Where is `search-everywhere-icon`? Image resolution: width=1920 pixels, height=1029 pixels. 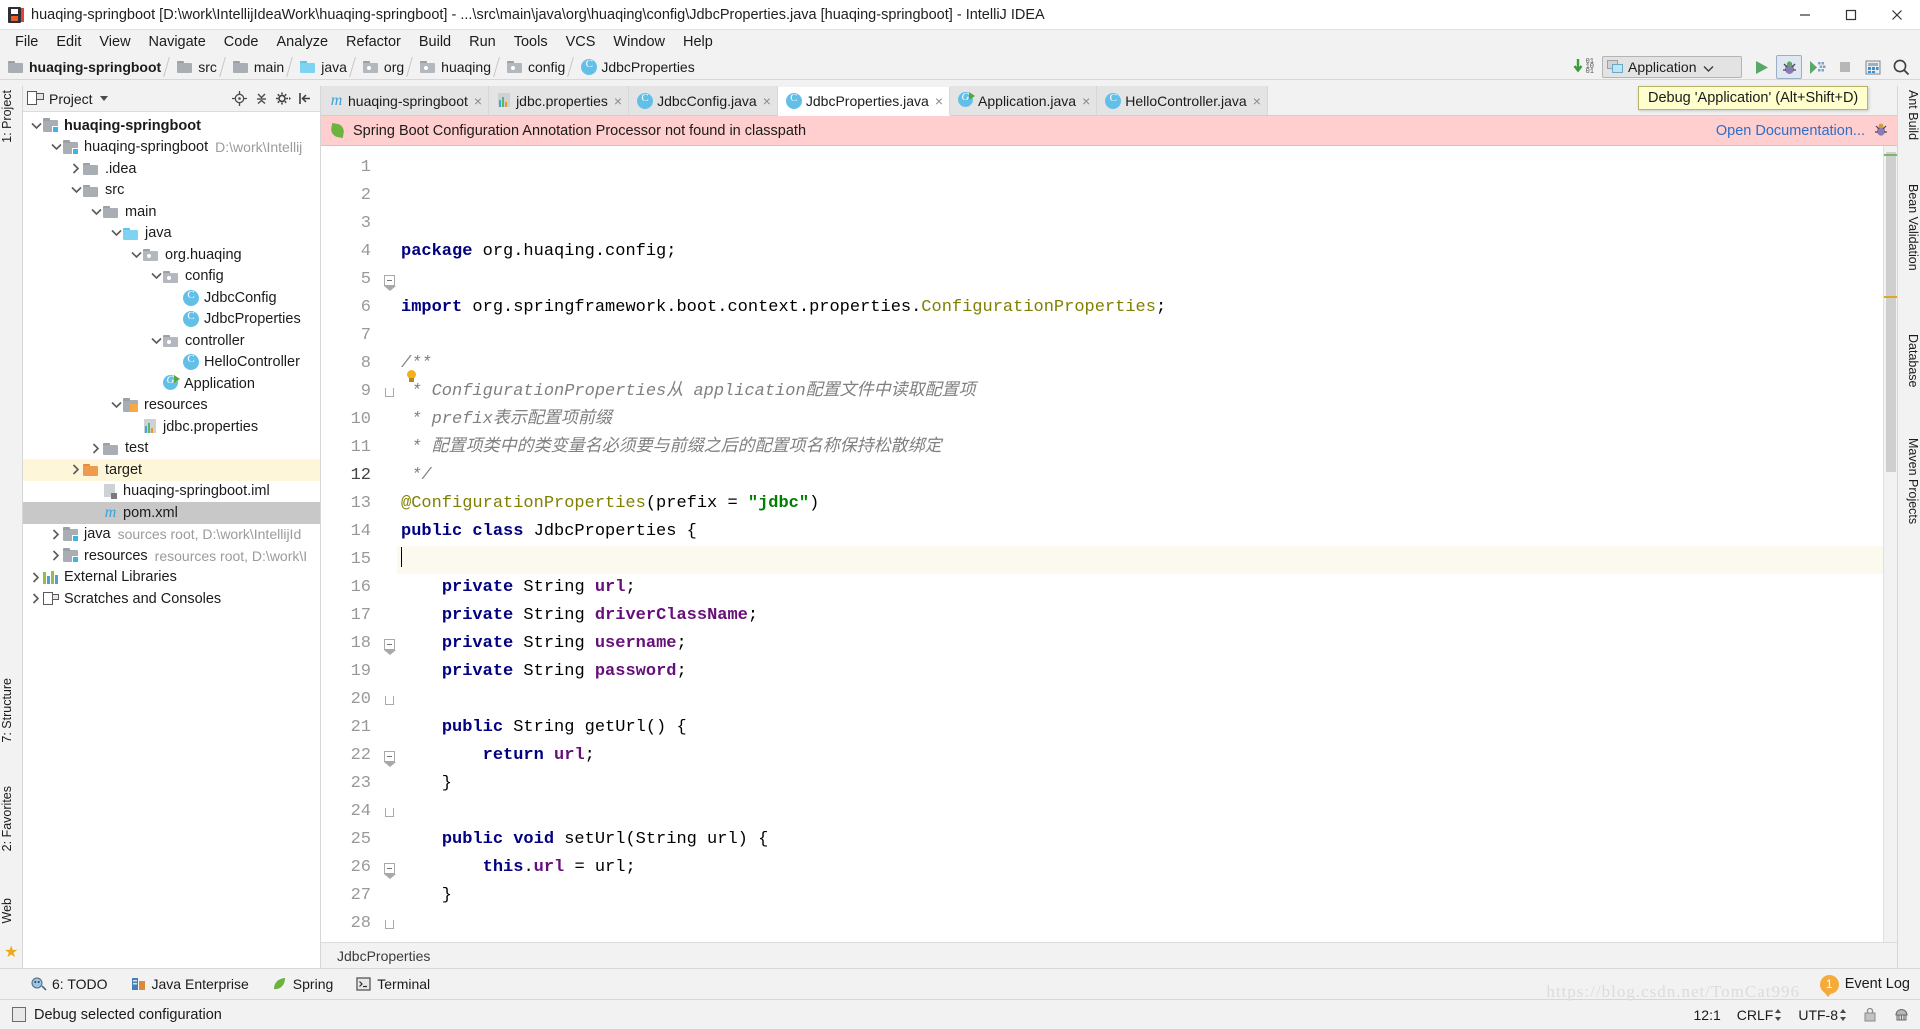
search-everywhere-icon is located at coordinates (1901, 67).